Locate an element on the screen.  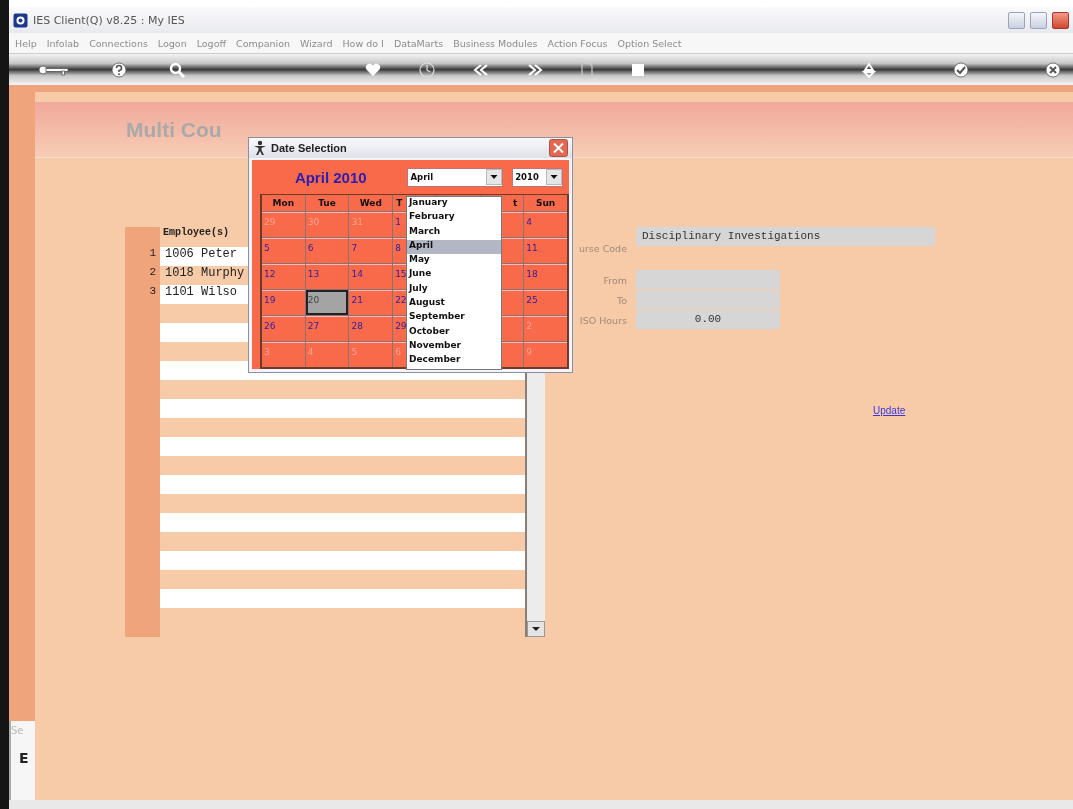
month-year-heading: April 2010 is located at coordinates (330, 177).